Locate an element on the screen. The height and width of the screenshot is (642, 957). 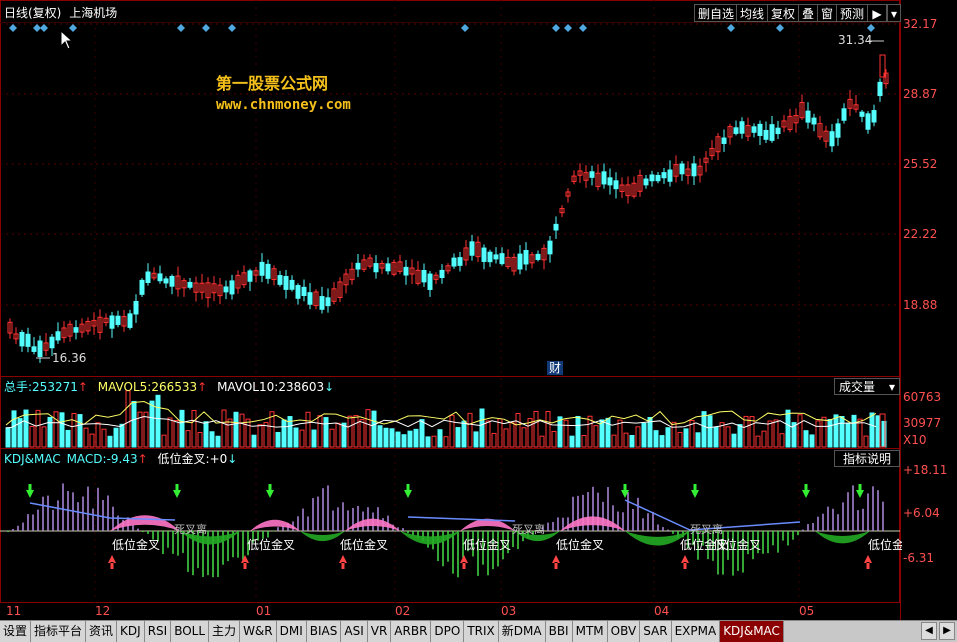
forecast-button: 预测 is located at coordinates (852, 13).